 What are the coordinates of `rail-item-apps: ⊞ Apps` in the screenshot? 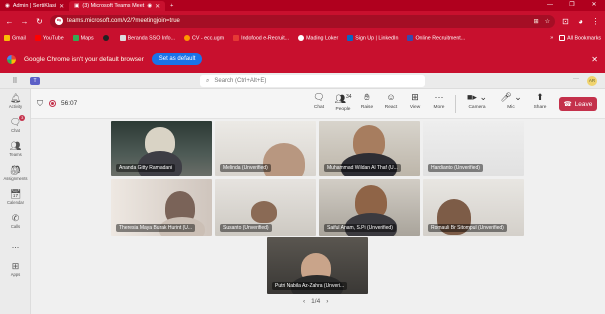 It's located at (15, 269).